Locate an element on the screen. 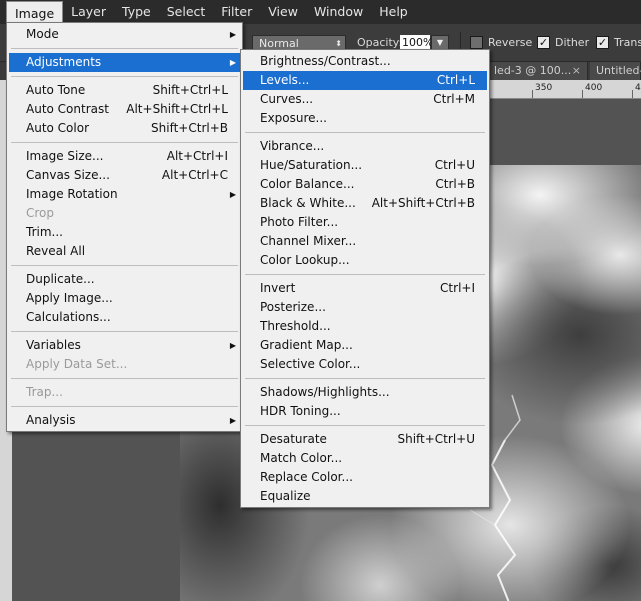 Image resolution: width=641 pixels, height=601 pixels. adjustments-menu-item-invert: Invert Ctrl+I is located at coordinates (365, 288).